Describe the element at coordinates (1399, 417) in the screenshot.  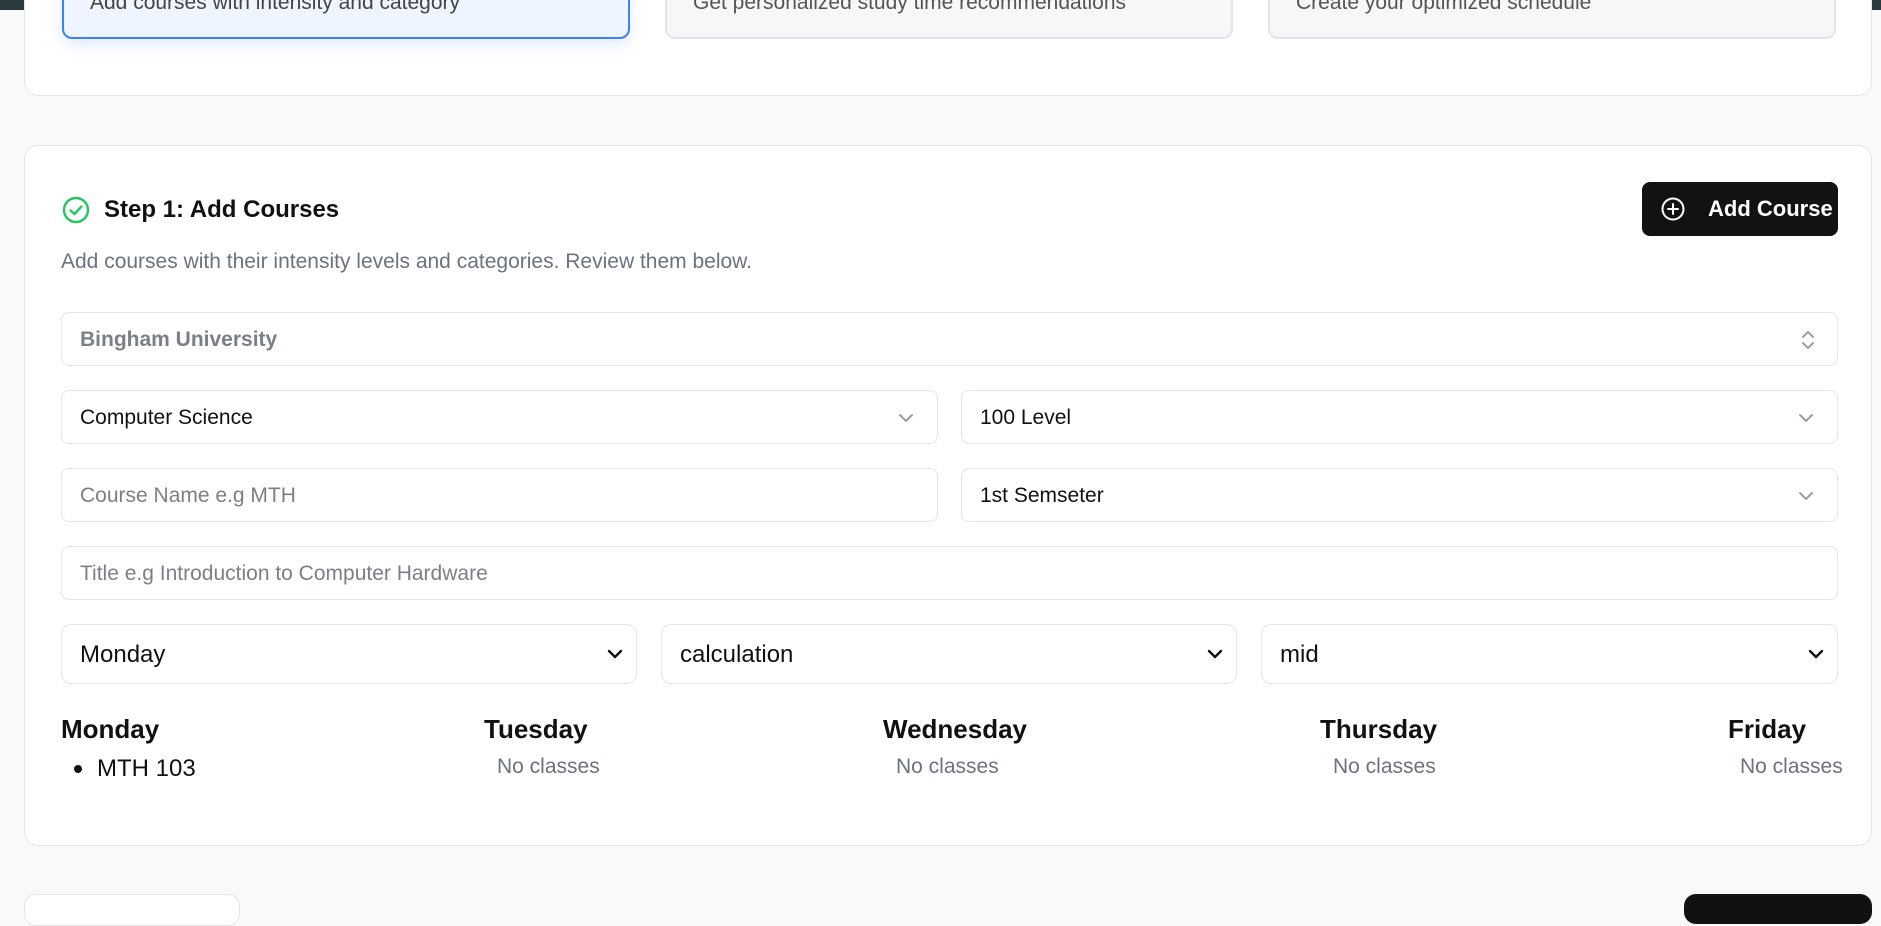
I see `level-select: 100 Level` at that location.